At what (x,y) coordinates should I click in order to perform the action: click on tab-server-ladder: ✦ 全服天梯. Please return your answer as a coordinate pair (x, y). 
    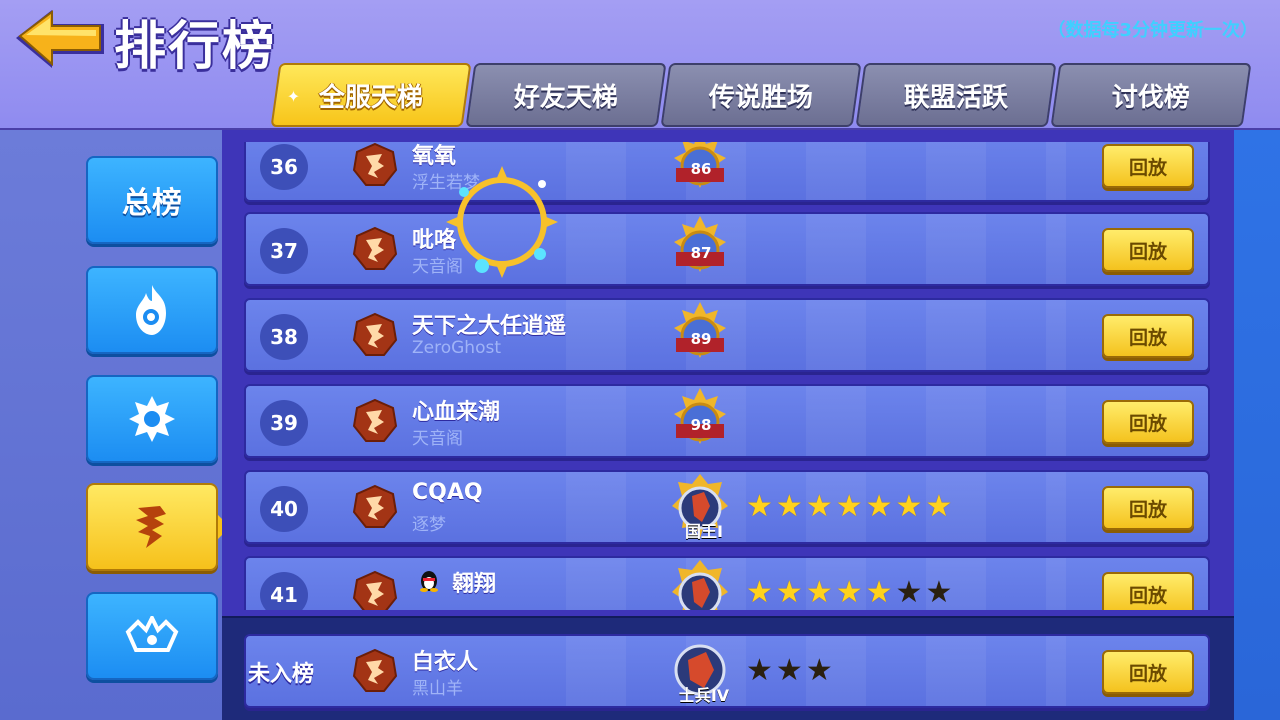
    Looking at the image, I should click on (371, 95).